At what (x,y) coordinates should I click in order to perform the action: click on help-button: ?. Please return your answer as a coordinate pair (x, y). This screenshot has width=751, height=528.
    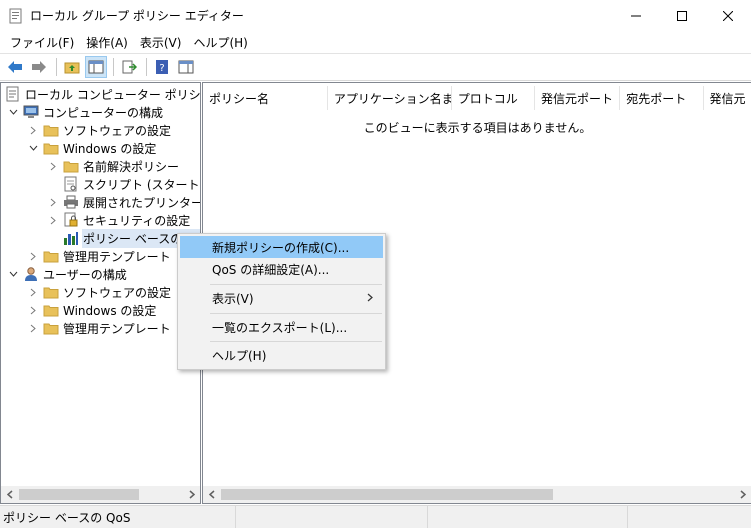
    Looking at the image, I should click on (162, 67).